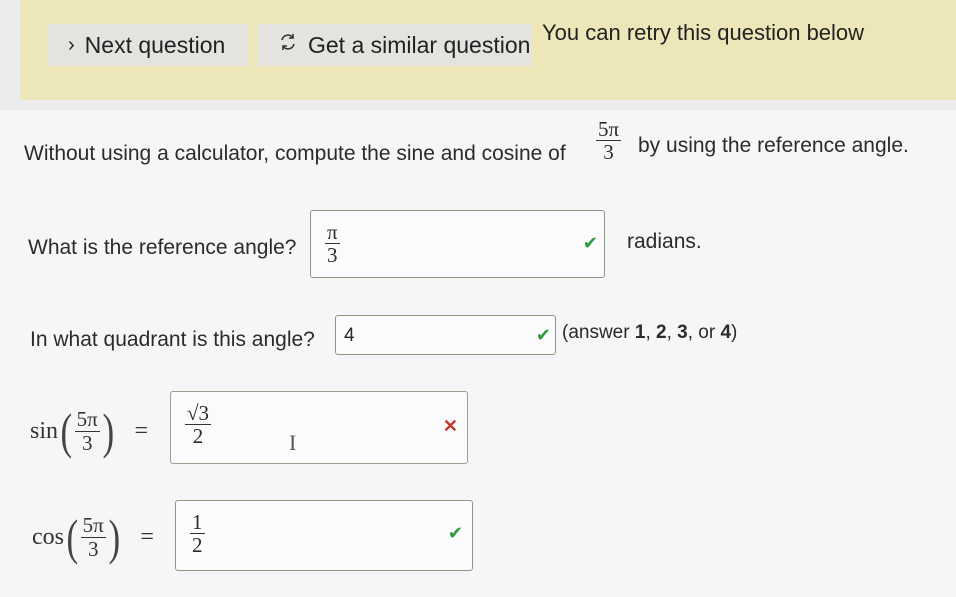 The width and height of the screenshot is (956, 597). What do you see at coordinates (197, 545) in the screenshot?
I see `cosine-answer-denominator: 2` at bounding box center [197, 545].